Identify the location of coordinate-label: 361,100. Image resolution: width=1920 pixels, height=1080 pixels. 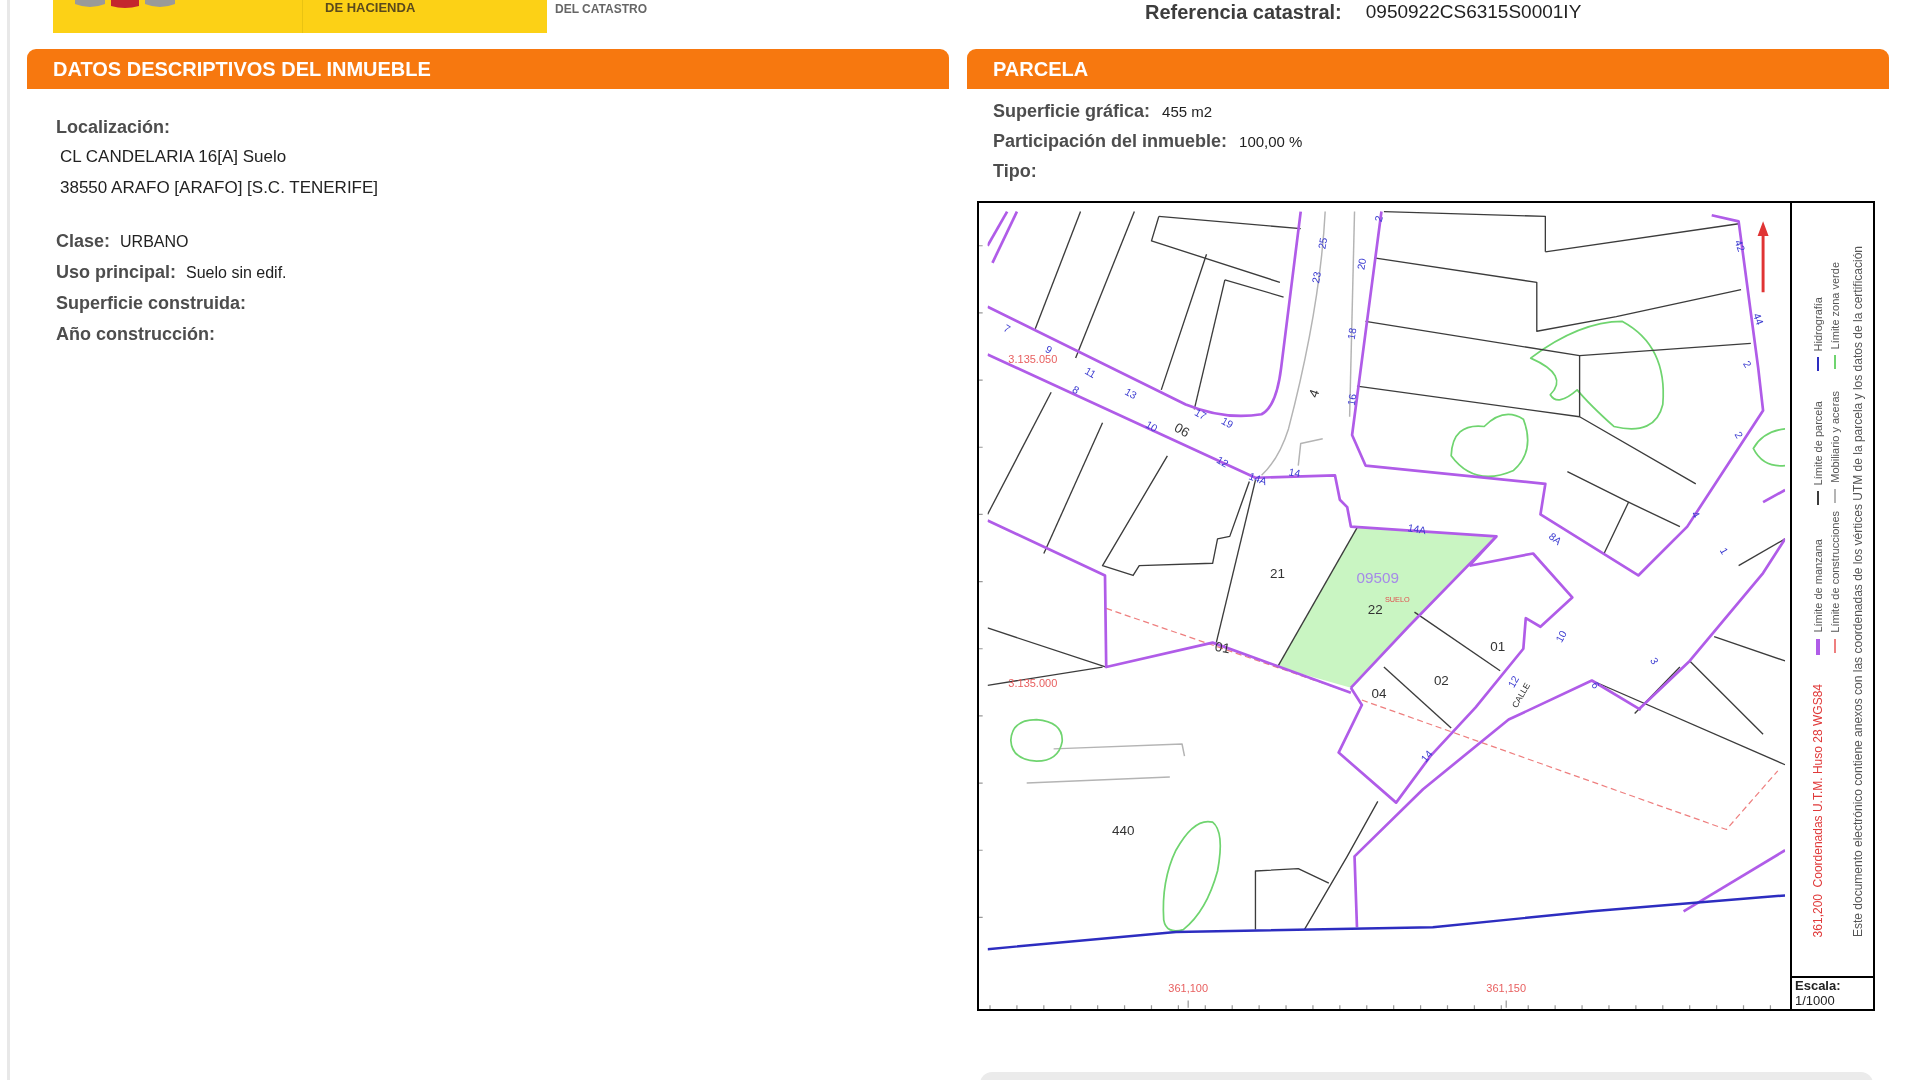
(1188, 988).